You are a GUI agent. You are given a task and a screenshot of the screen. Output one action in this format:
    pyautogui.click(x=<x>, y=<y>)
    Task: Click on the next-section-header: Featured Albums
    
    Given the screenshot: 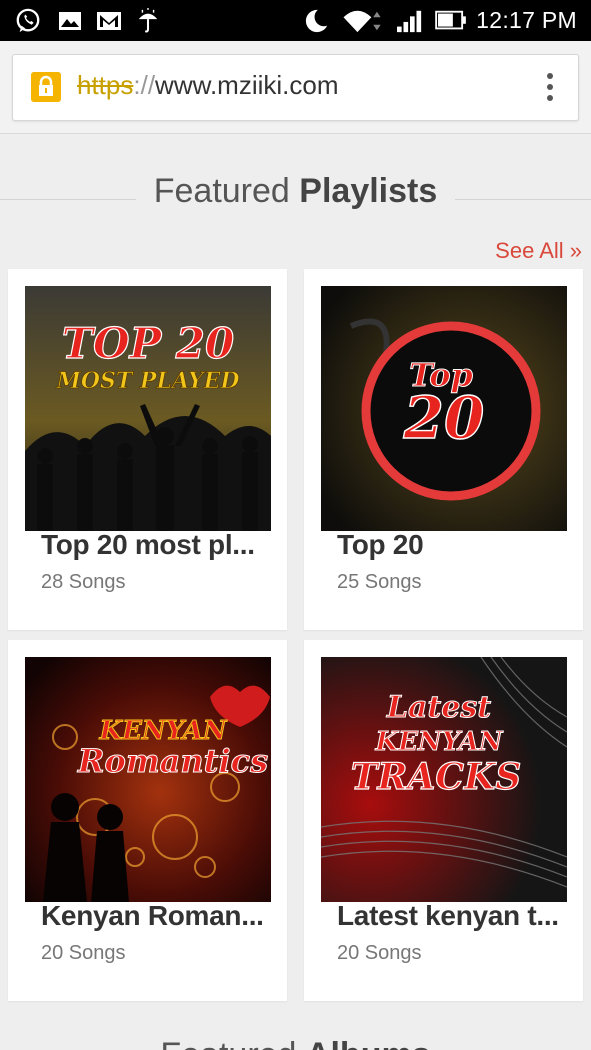 What is the action you would take?
    pyautogui.click(x=295, y=1040)
    